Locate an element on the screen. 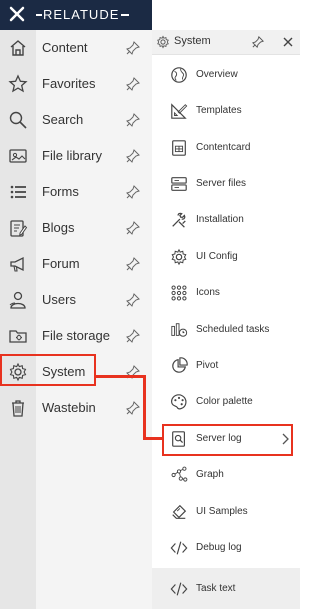 This screenshot has height=609, width=320. nav-item-label: Forum is located at coordinates (61, 263).